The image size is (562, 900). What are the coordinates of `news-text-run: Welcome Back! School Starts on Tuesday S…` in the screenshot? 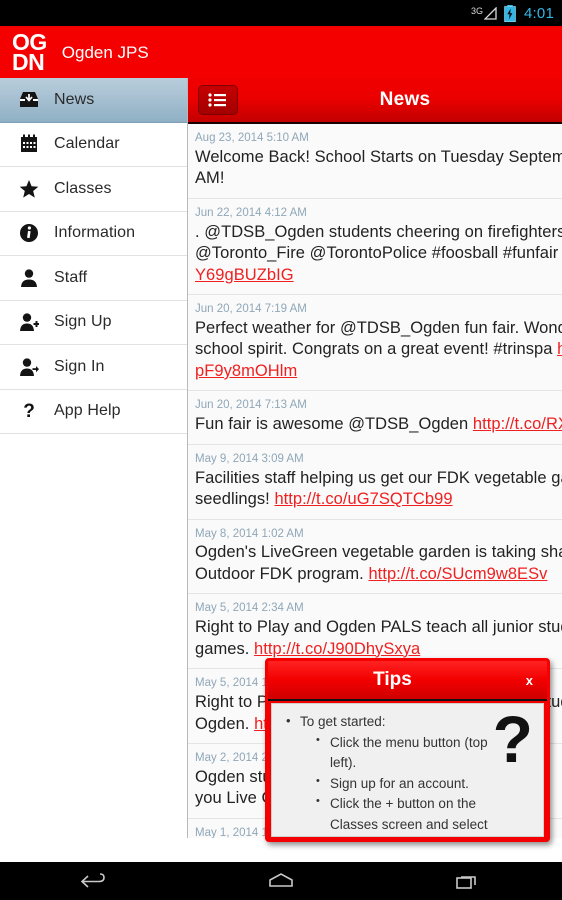 It's located at (378, 156).